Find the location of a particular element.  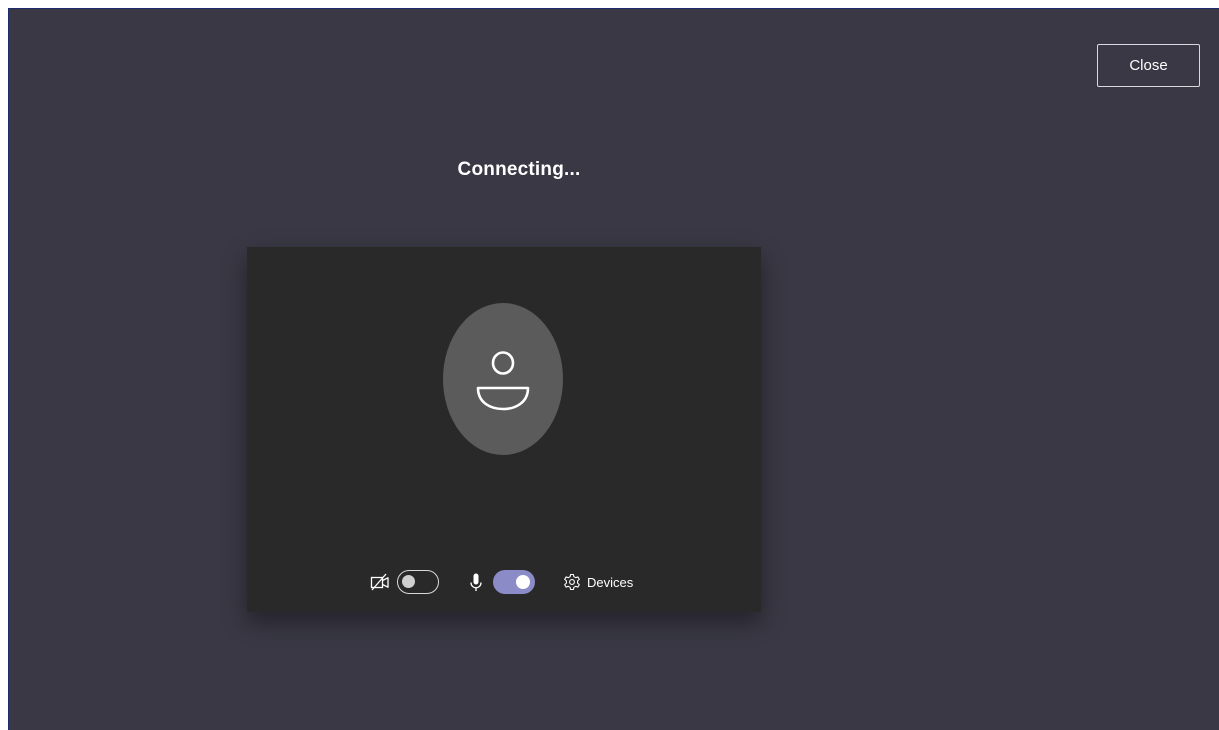

microphone-toggle is located at coordinates (514, 582).